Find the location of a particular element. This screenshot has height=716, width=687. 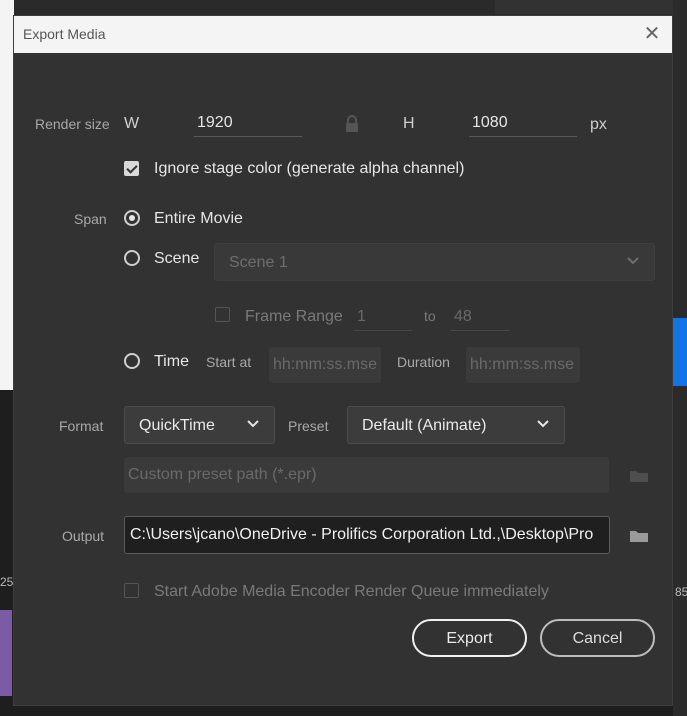

preset-label: Preset is located at coordinates (308, 426).